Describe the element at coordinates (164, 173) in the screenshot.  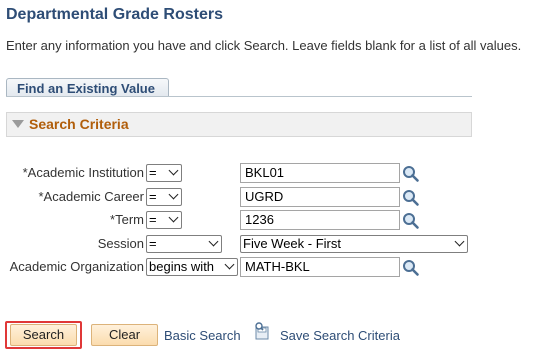
I see `operator-select-academic-institution: =` at that location.